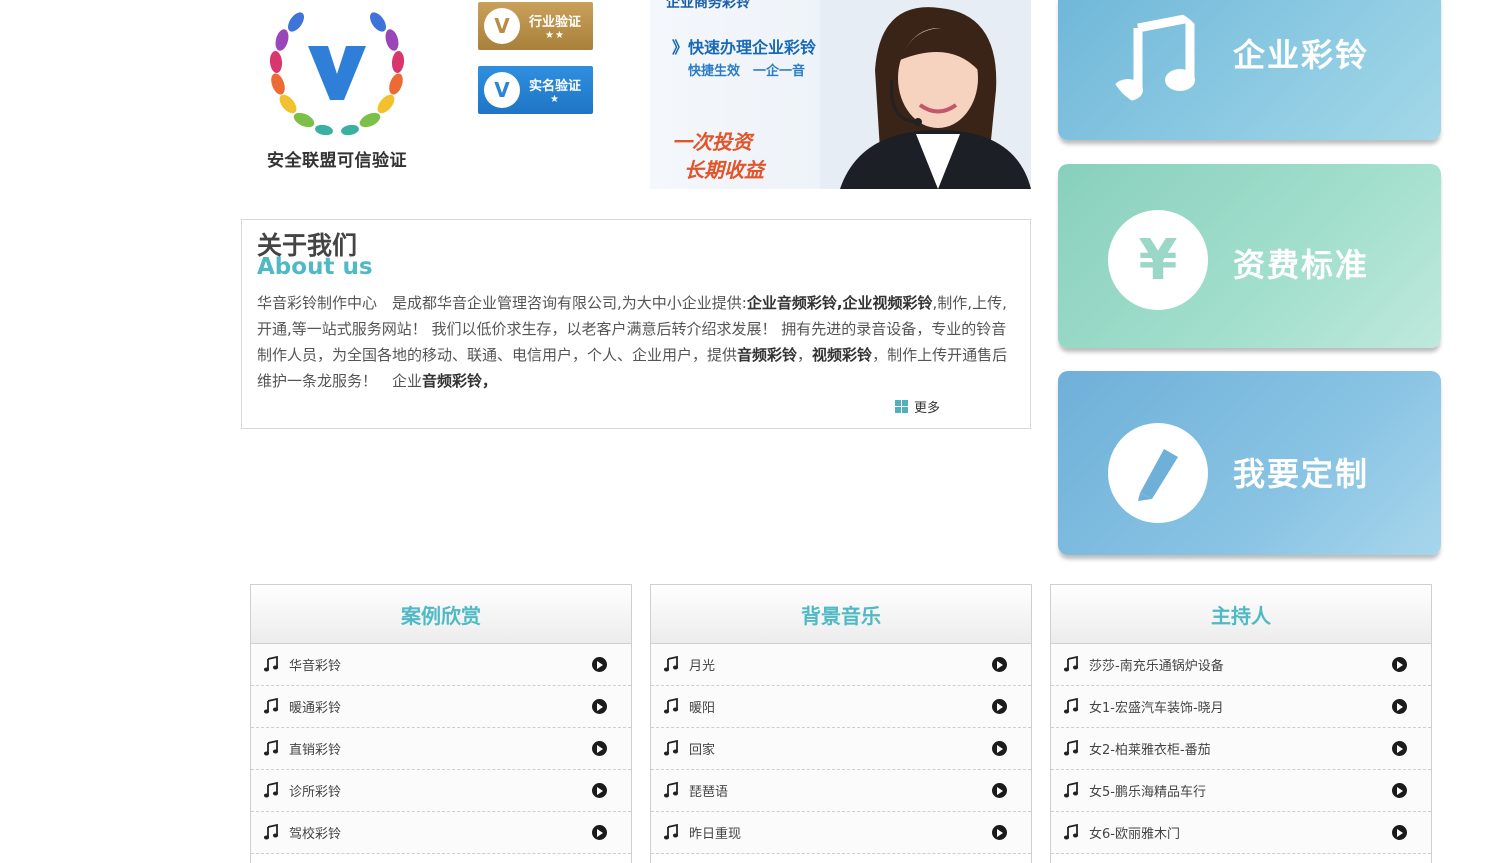  I want to click on tile-pricing-label: 资费标准, so click(1301, 265).